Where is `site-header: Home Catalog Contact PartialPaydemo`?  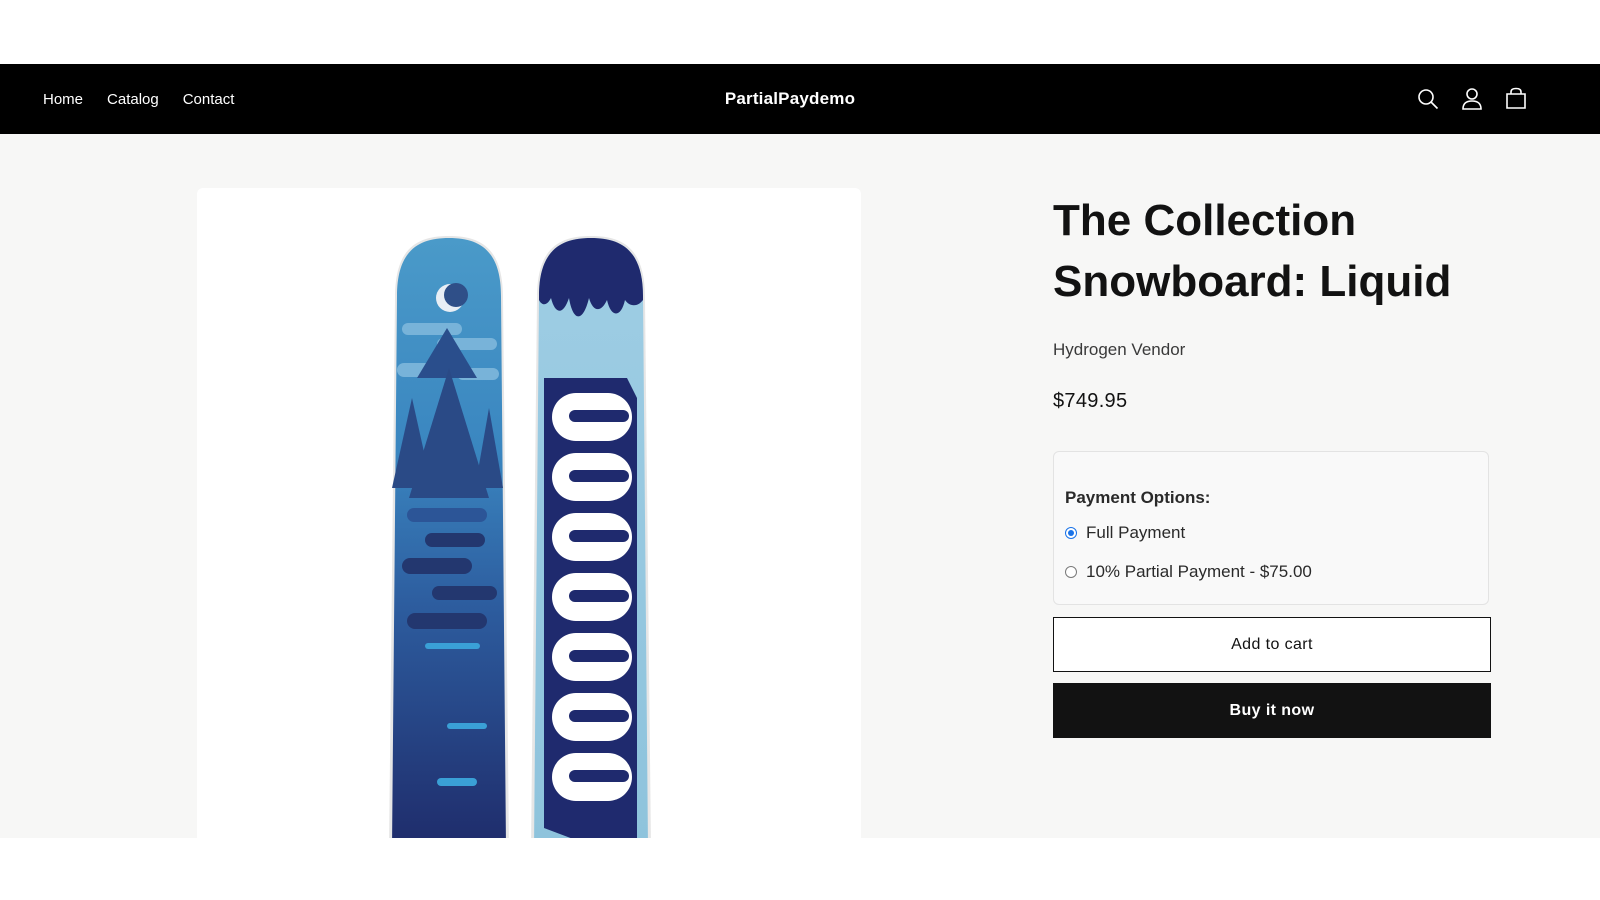
site-header: Home Catalog Contact PartialPaydemo is located at coordinates (800, 99).